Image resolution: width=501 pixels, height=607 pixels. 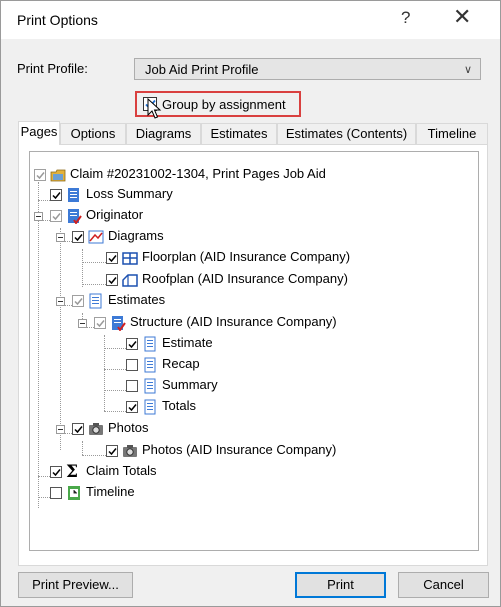 I want to click on tree-label-photos-item: Photos (AID Insurance Company), so click(x=239, y=449).